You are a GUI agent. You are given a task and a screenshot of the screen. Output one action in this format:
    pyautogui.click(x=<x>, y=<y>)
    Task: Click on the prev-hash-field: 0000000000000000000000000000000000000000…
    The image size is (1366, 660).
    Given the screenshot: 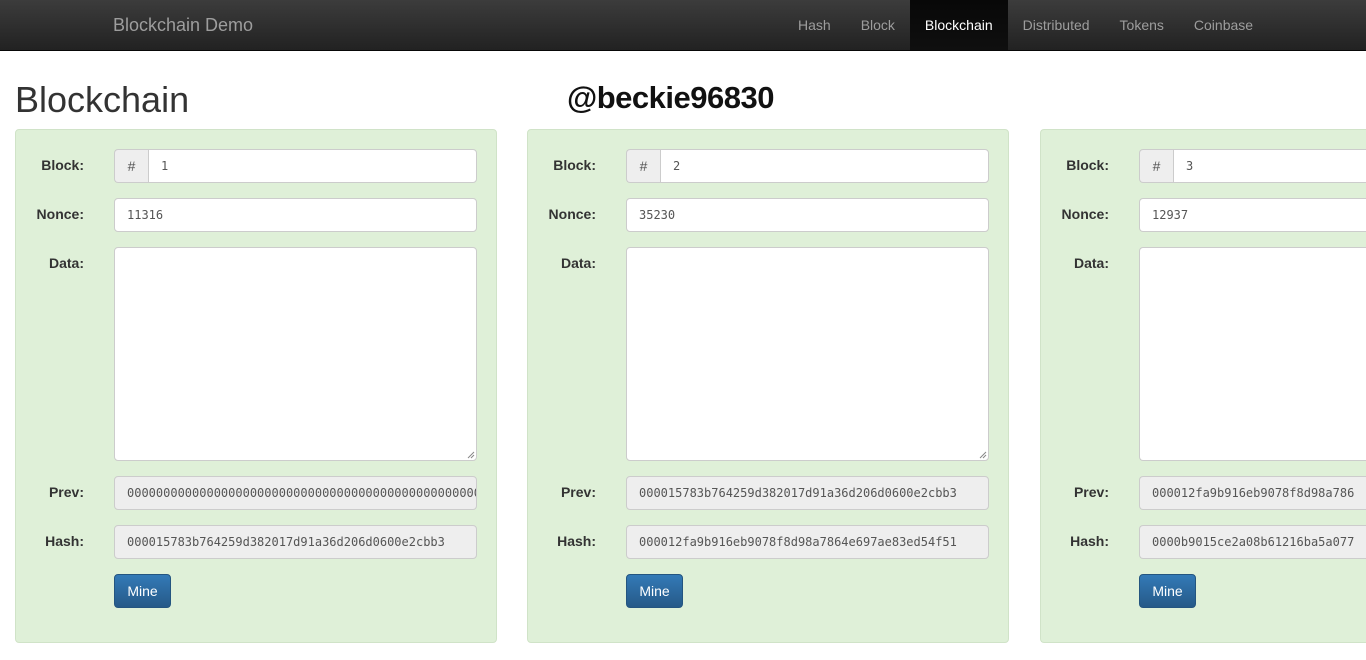 What is the action you would take?
    pyautogui.click(x=295, y=493)
    